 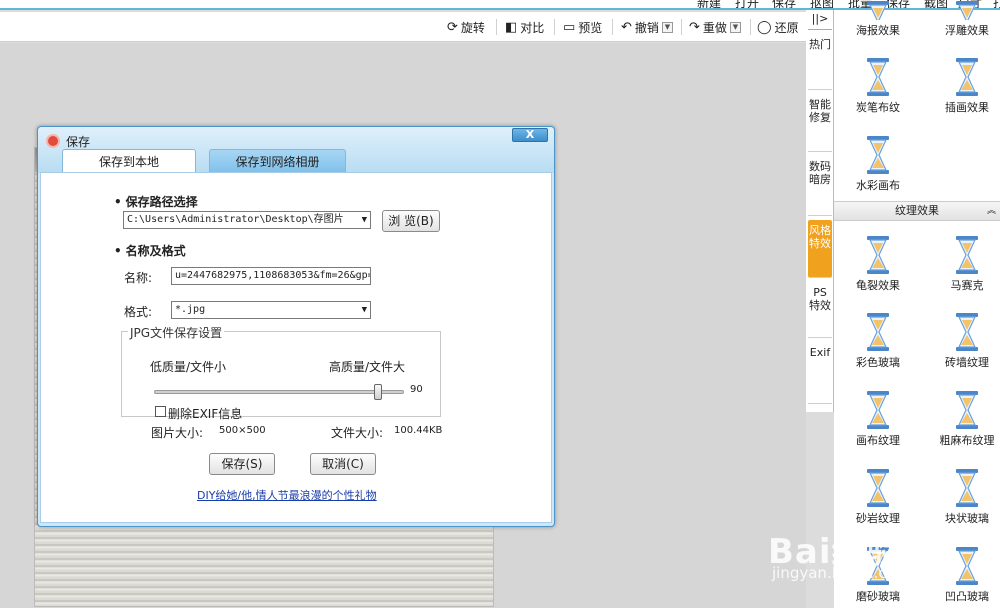 What do you see at coordinates (530, 135) in the screenshot?
I see `close-button: X` at bounding box center [530, 135].